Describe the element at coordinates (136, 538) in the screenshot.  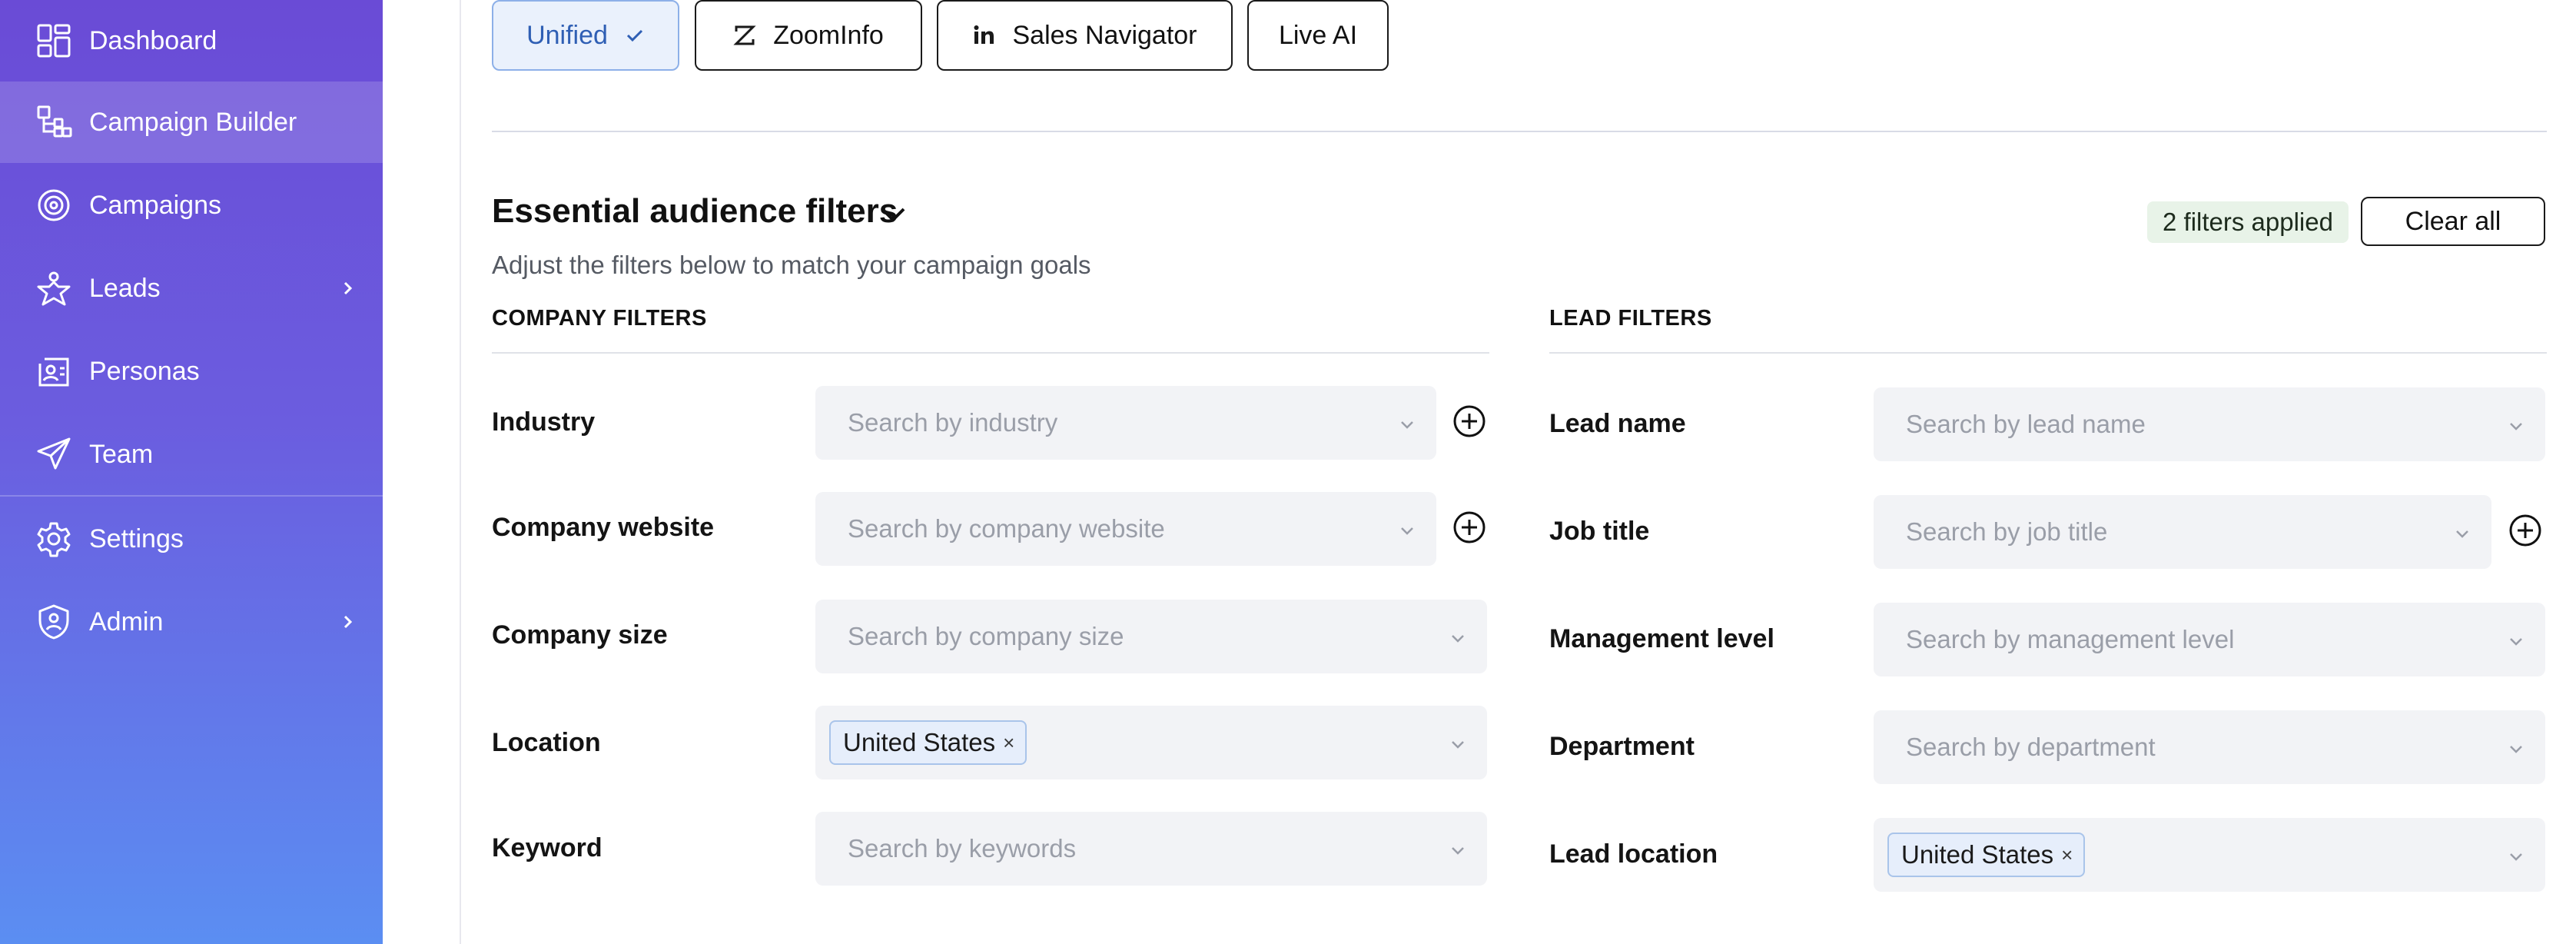
I see `sidebar-item-label: Settings` at that location.